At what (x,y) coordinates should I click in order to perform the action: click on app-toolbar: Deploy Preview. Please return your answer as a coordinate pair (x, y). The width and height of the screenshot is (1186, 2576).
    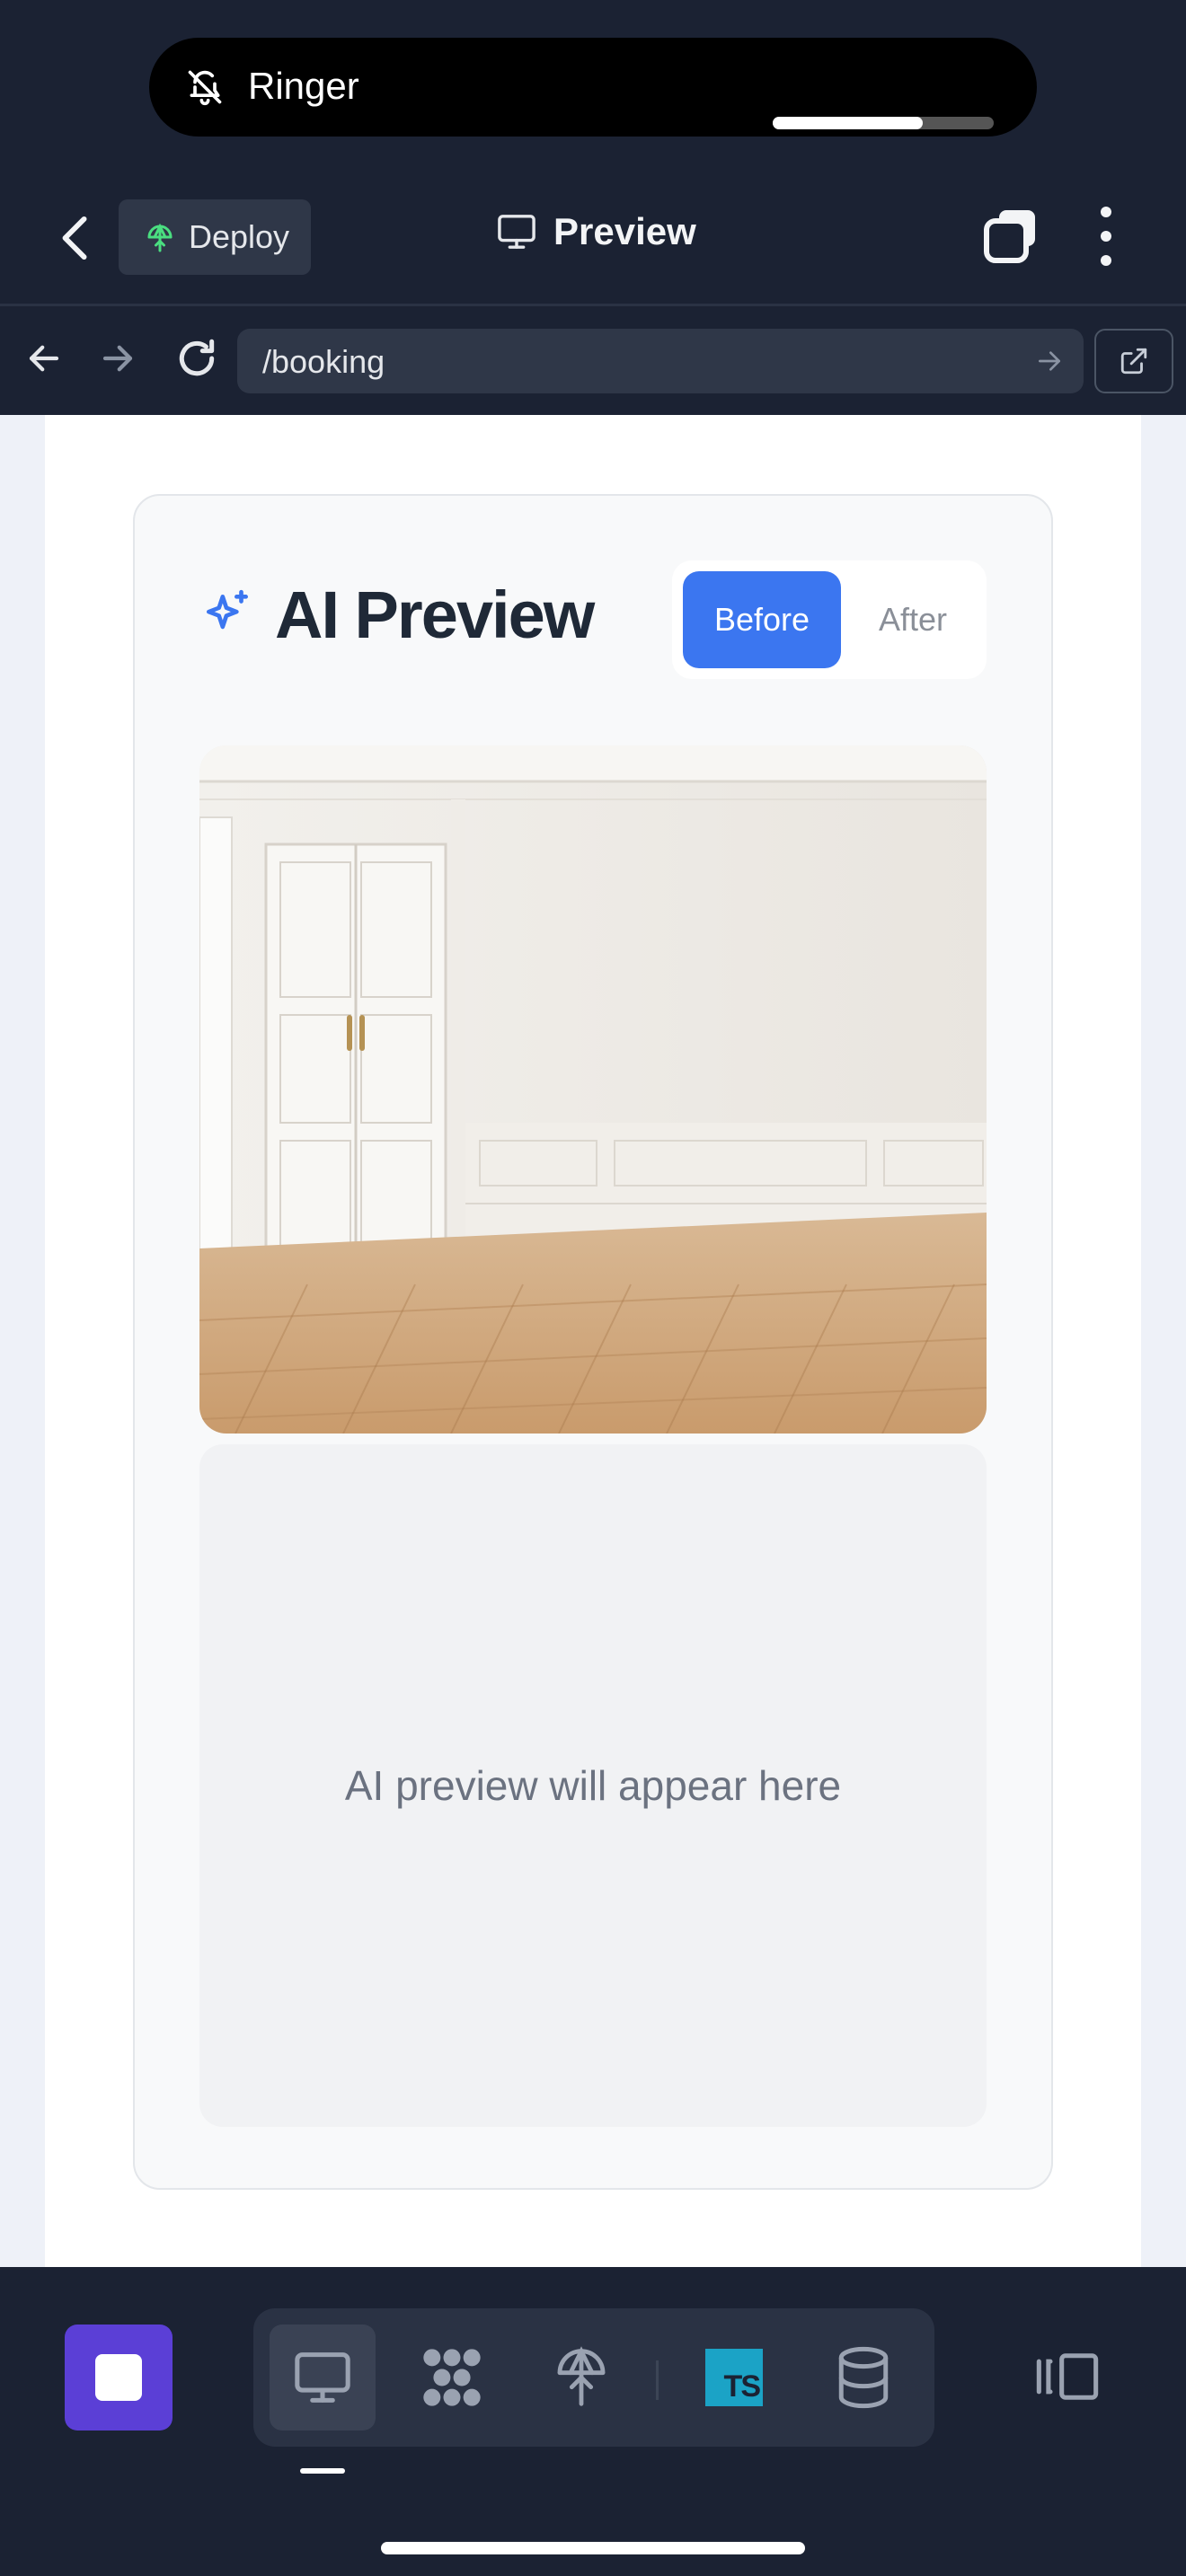
    Looking at the image, I should click on (593, 238).